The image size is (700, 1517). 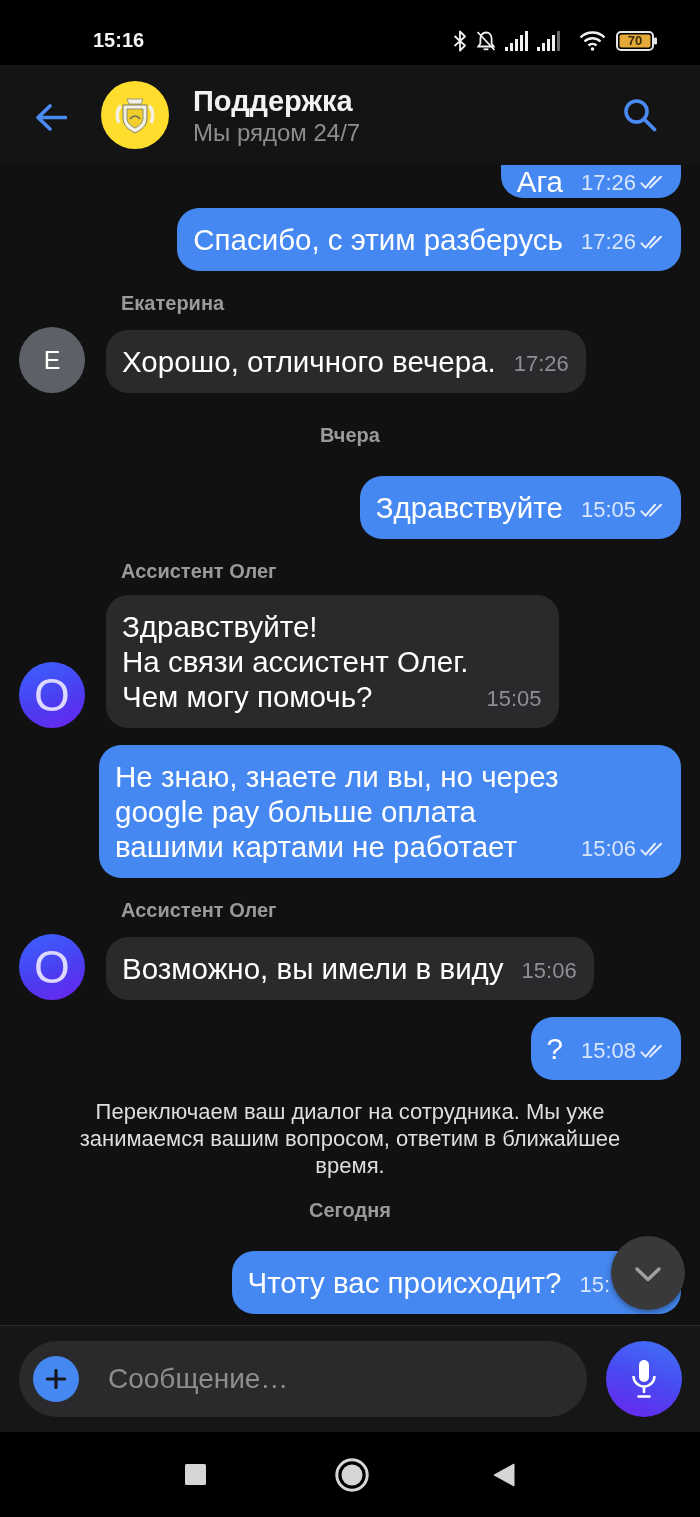 What do you see at coordinates (352, 1474) in the screenshot?
I see `home-circle-icon` at bounding box center [352, 1474].